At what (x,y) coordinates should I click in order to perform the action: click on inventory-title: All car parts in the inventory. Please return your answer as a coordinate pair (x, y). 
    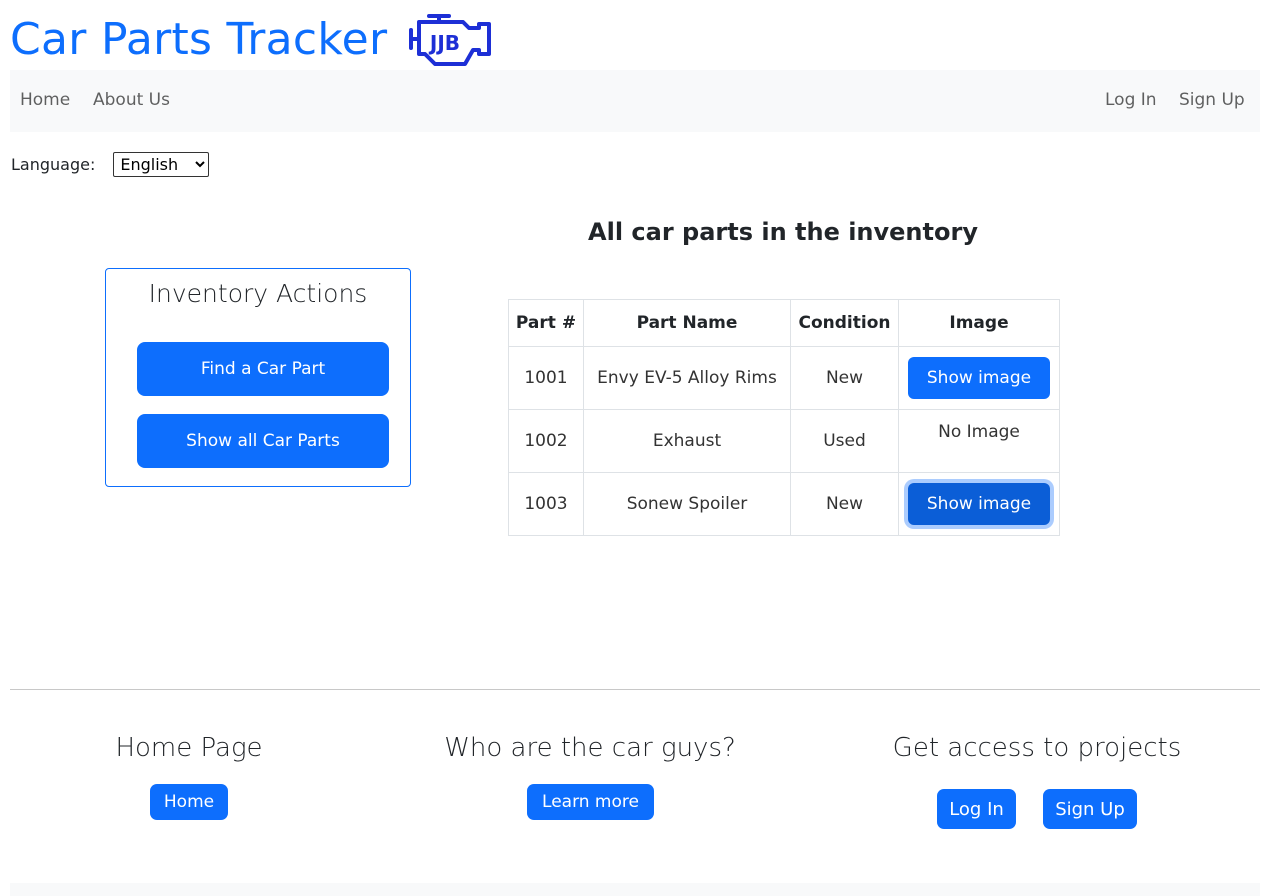
    Looking at the image, I should click on (783, 232).